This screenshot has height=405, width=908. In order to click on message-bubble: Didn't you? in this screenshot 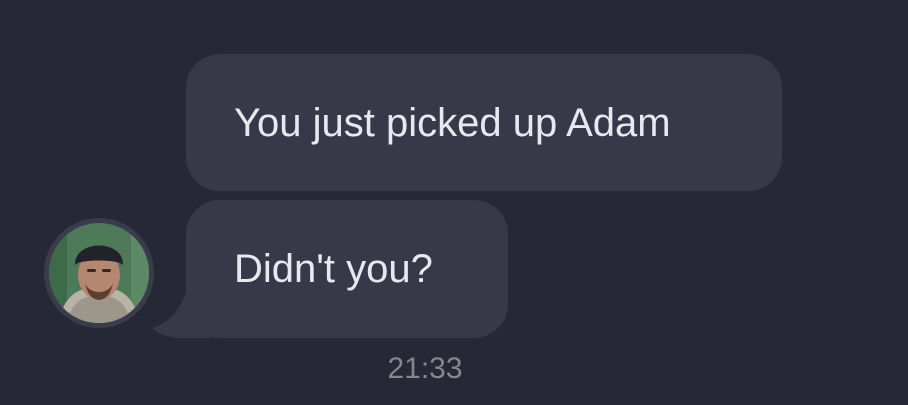, I will do `click(347, 269)`.